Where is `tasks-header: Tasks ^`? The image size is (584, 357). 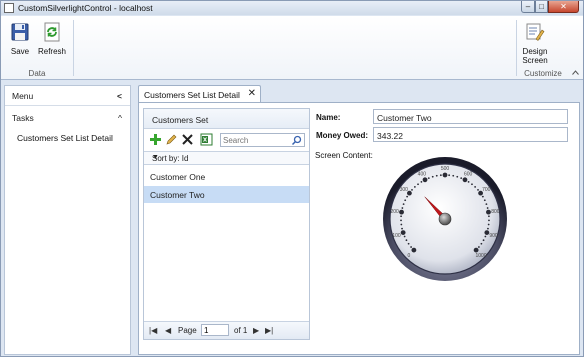 tasks-header: Tasks ^ is located at coordinates (67, 118).